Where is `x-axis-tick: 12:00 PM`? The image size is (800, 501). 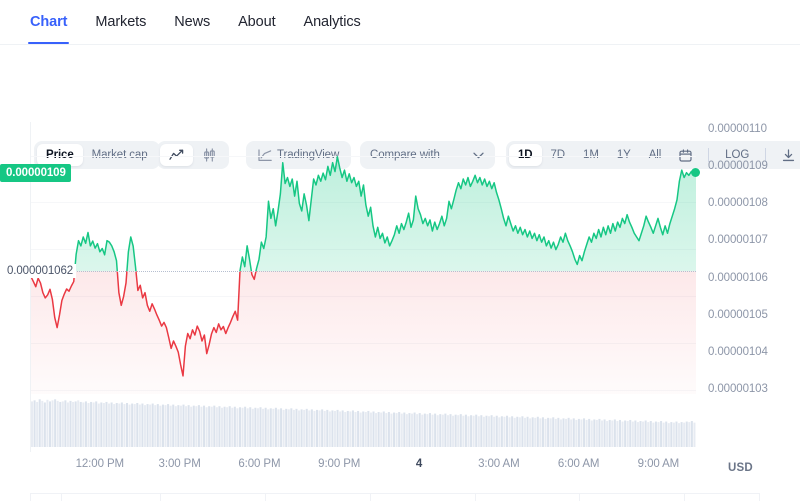
x-axis-tick: 12:00 PM is located at coordinates (100, 464).